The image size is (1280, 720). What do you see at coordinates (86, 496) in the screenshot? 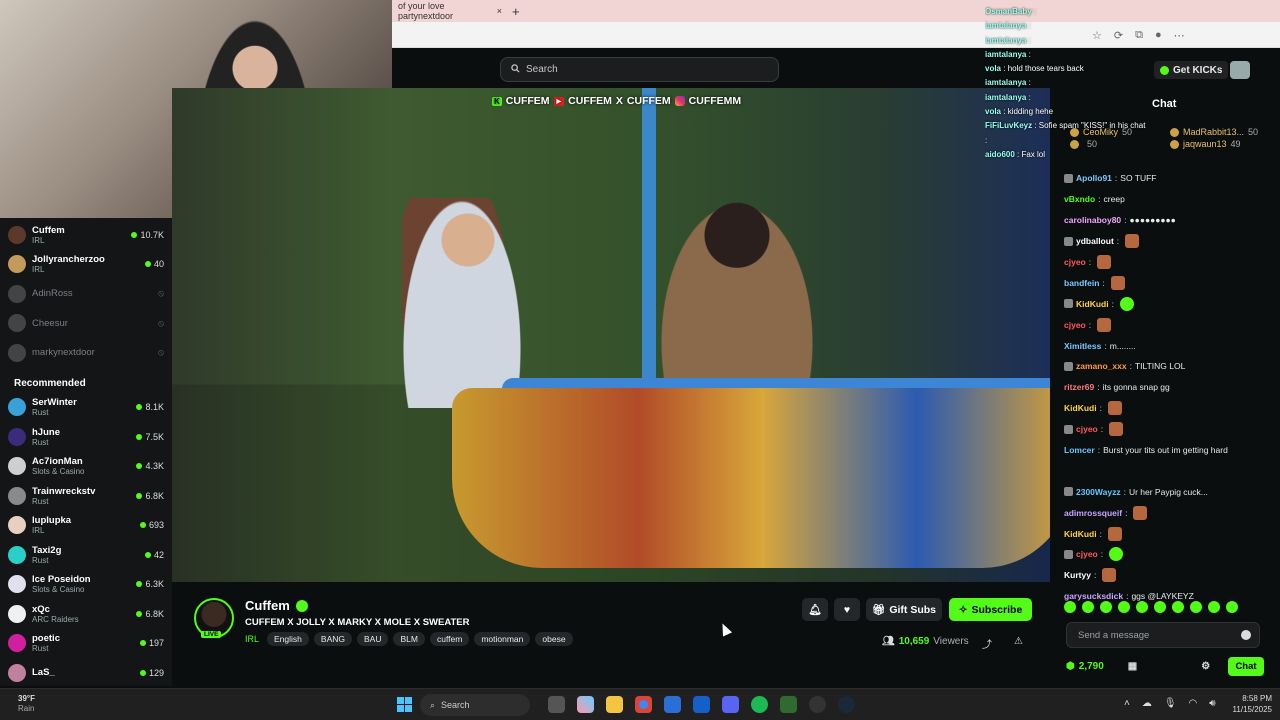
I see `sidebar-channel: Trainwreckstv Rust 6.8K` at bounding box center [86, 496].